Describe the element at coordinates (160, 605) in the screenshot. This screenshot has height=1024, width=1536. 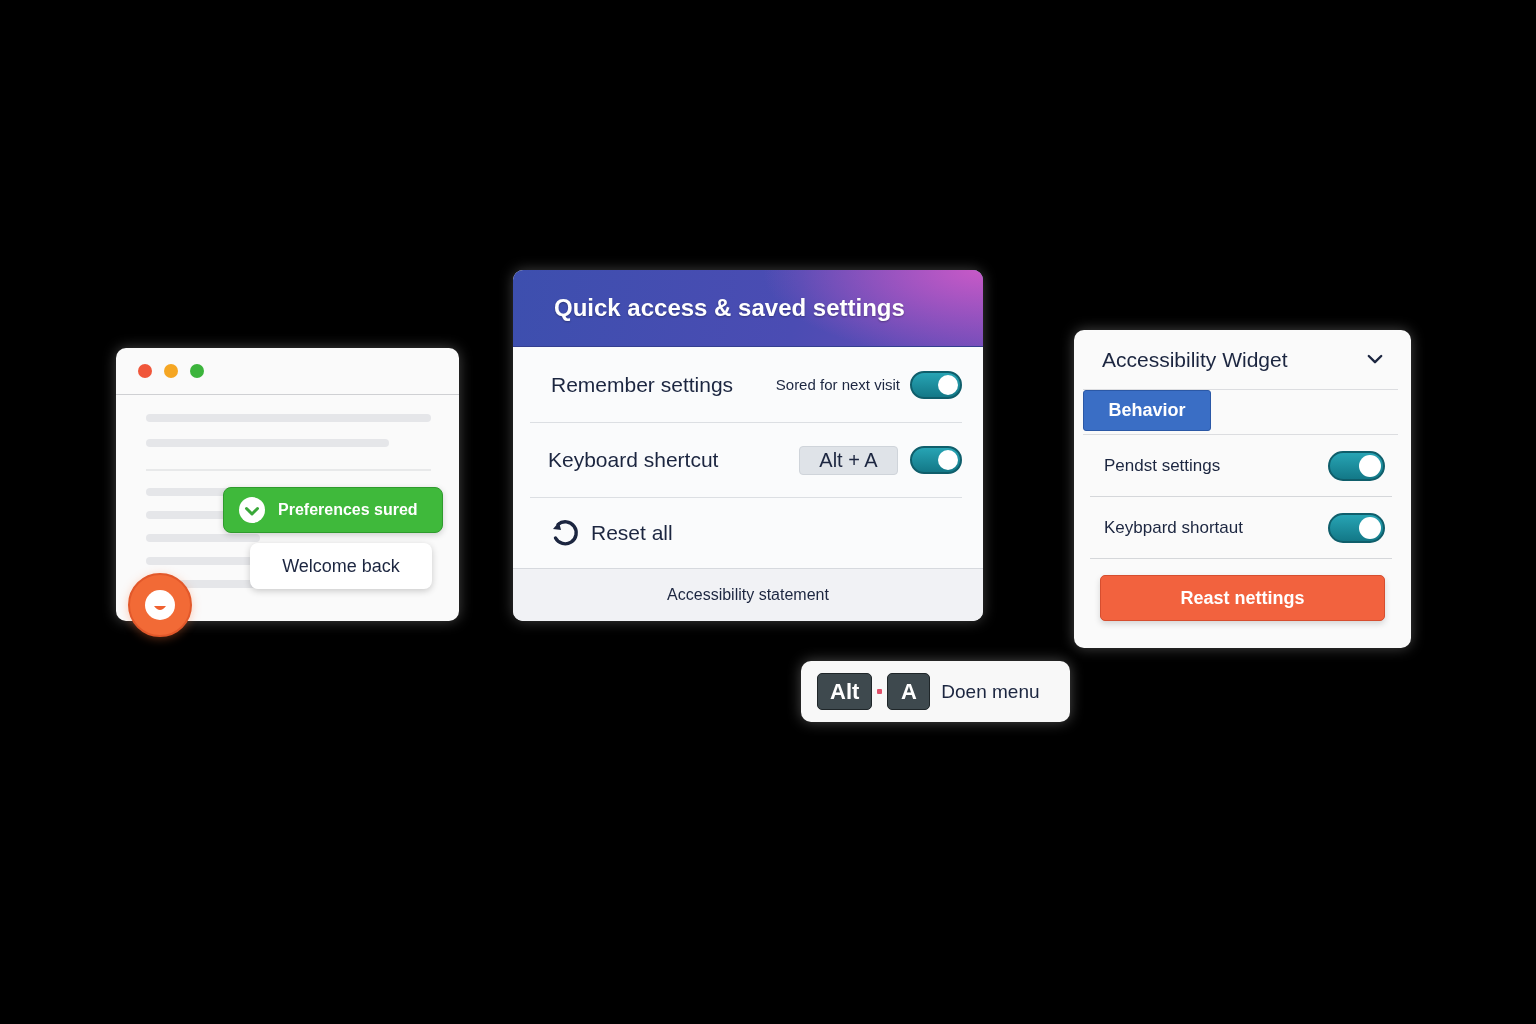
I see `smile-icon` at that location.